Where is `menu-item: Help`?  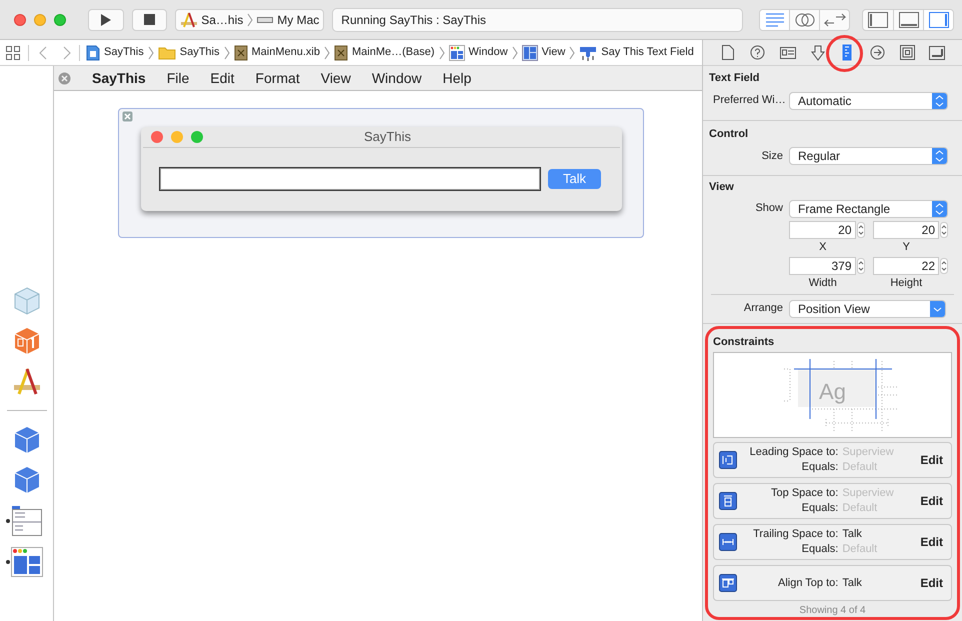 menu-item: Help is located at coordinates (457, 78).